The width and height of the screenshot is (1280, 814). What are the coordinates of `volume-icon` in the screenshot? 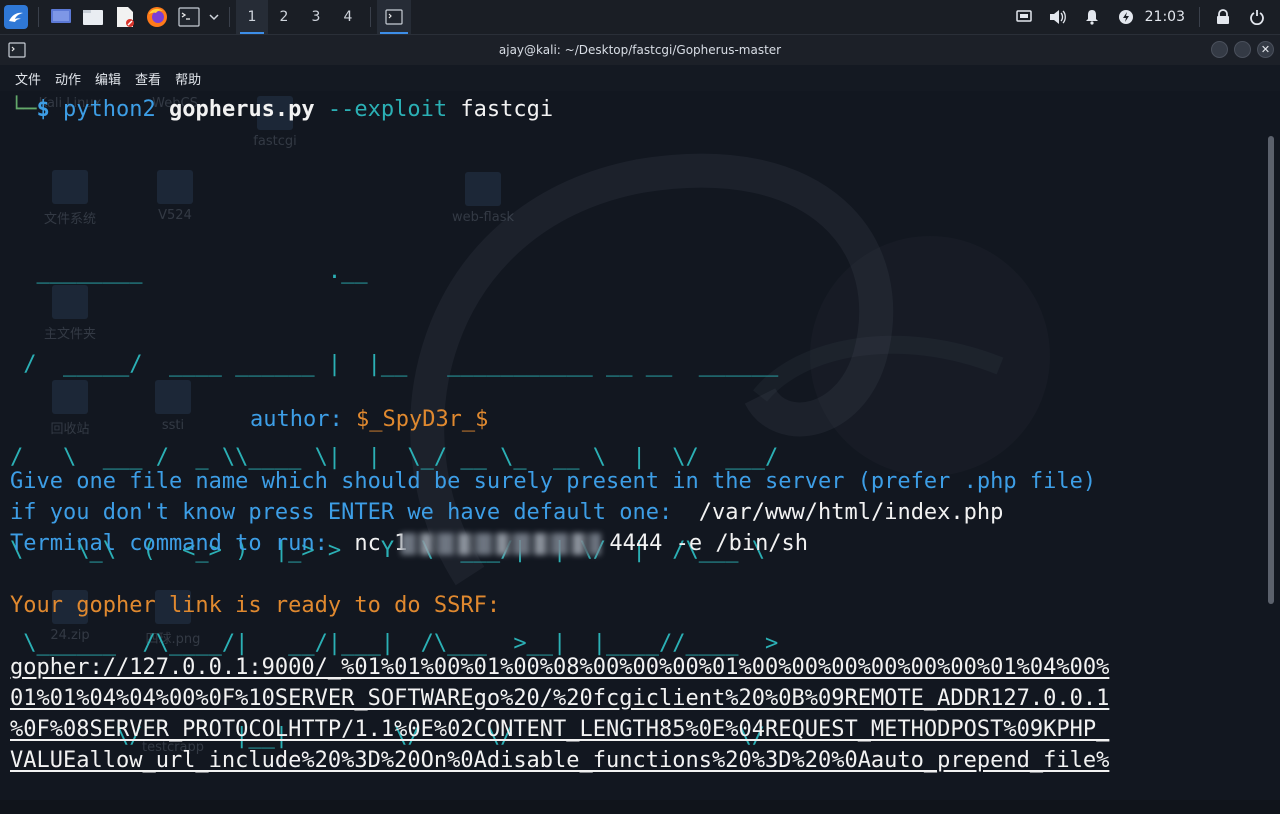 It's located at (1057, 17).